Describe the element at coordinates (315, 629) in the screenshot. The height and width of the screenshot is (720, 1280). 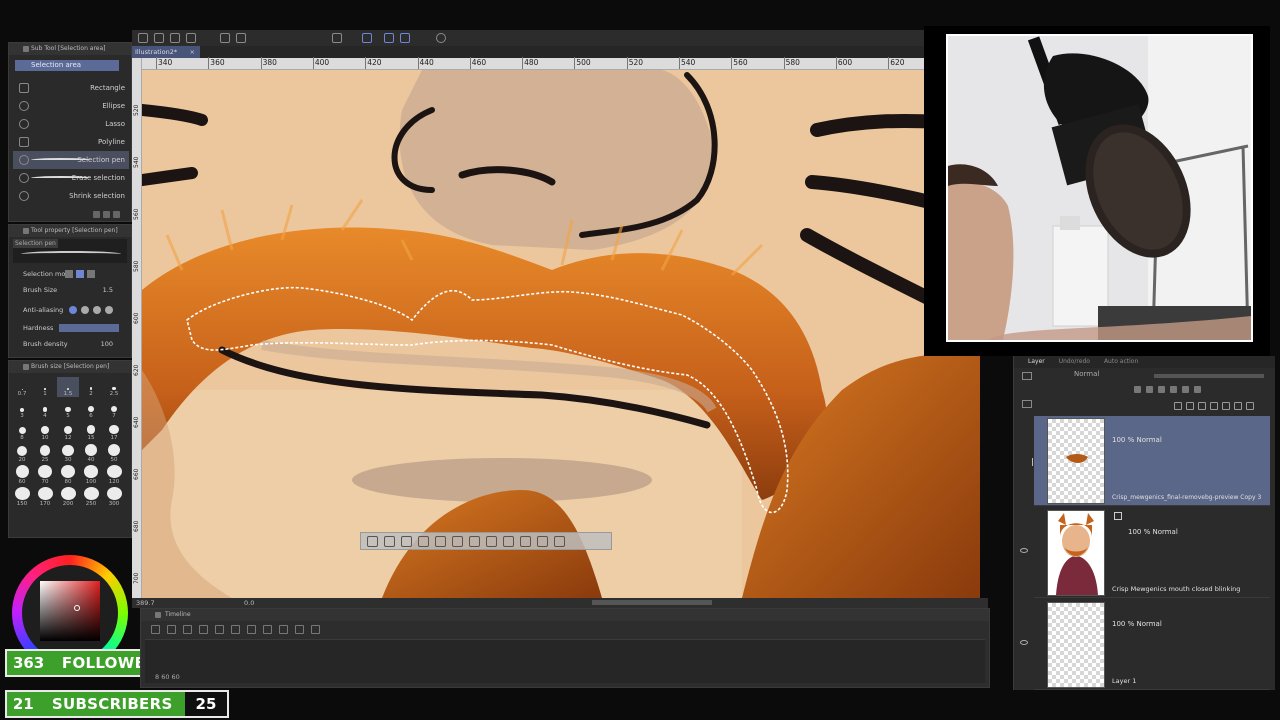
I see `onion-skin-icon` at that location.